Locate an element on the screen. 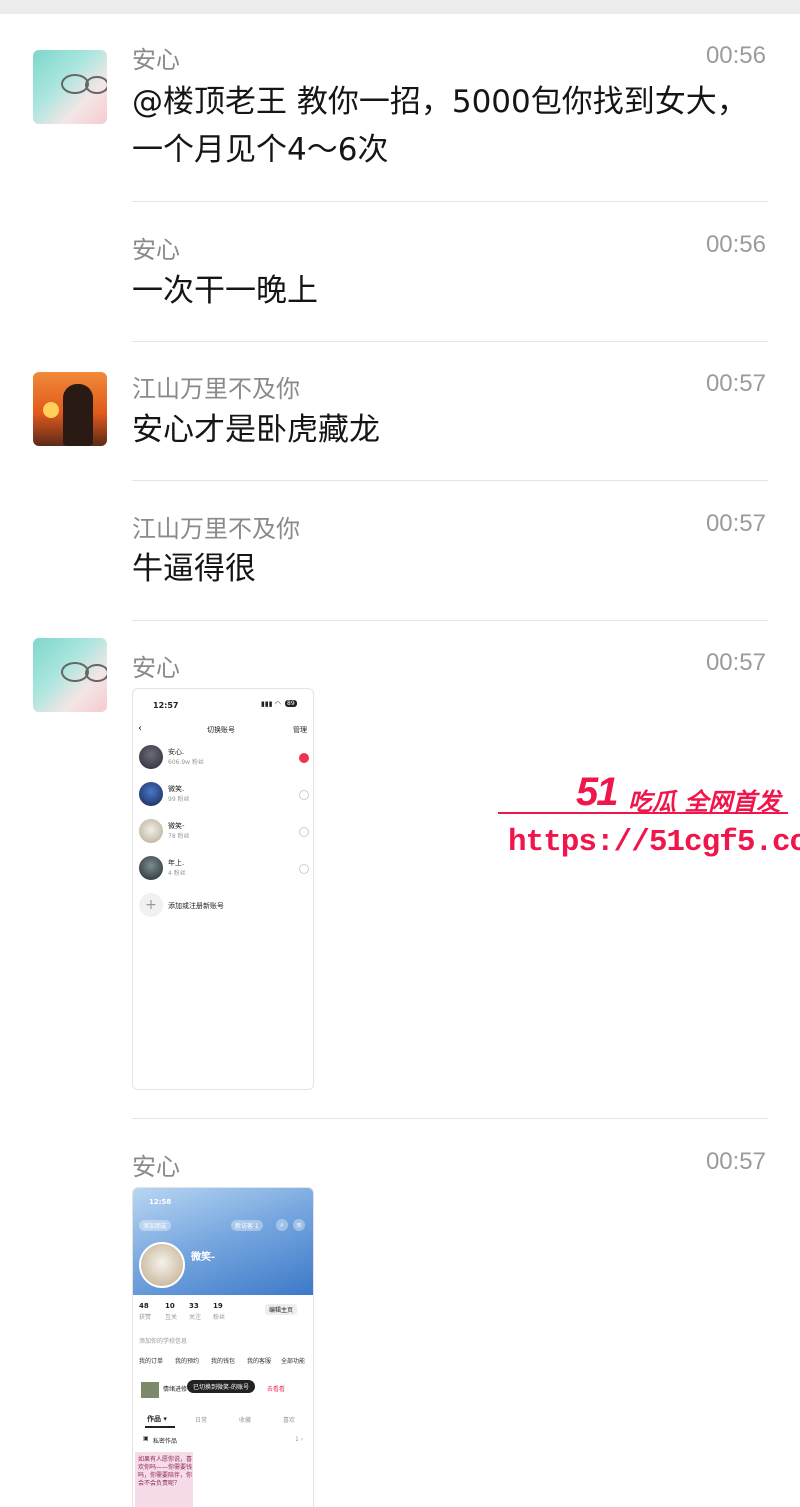  account-sub: 4 粉丝 is located at coordinates (177, 873).